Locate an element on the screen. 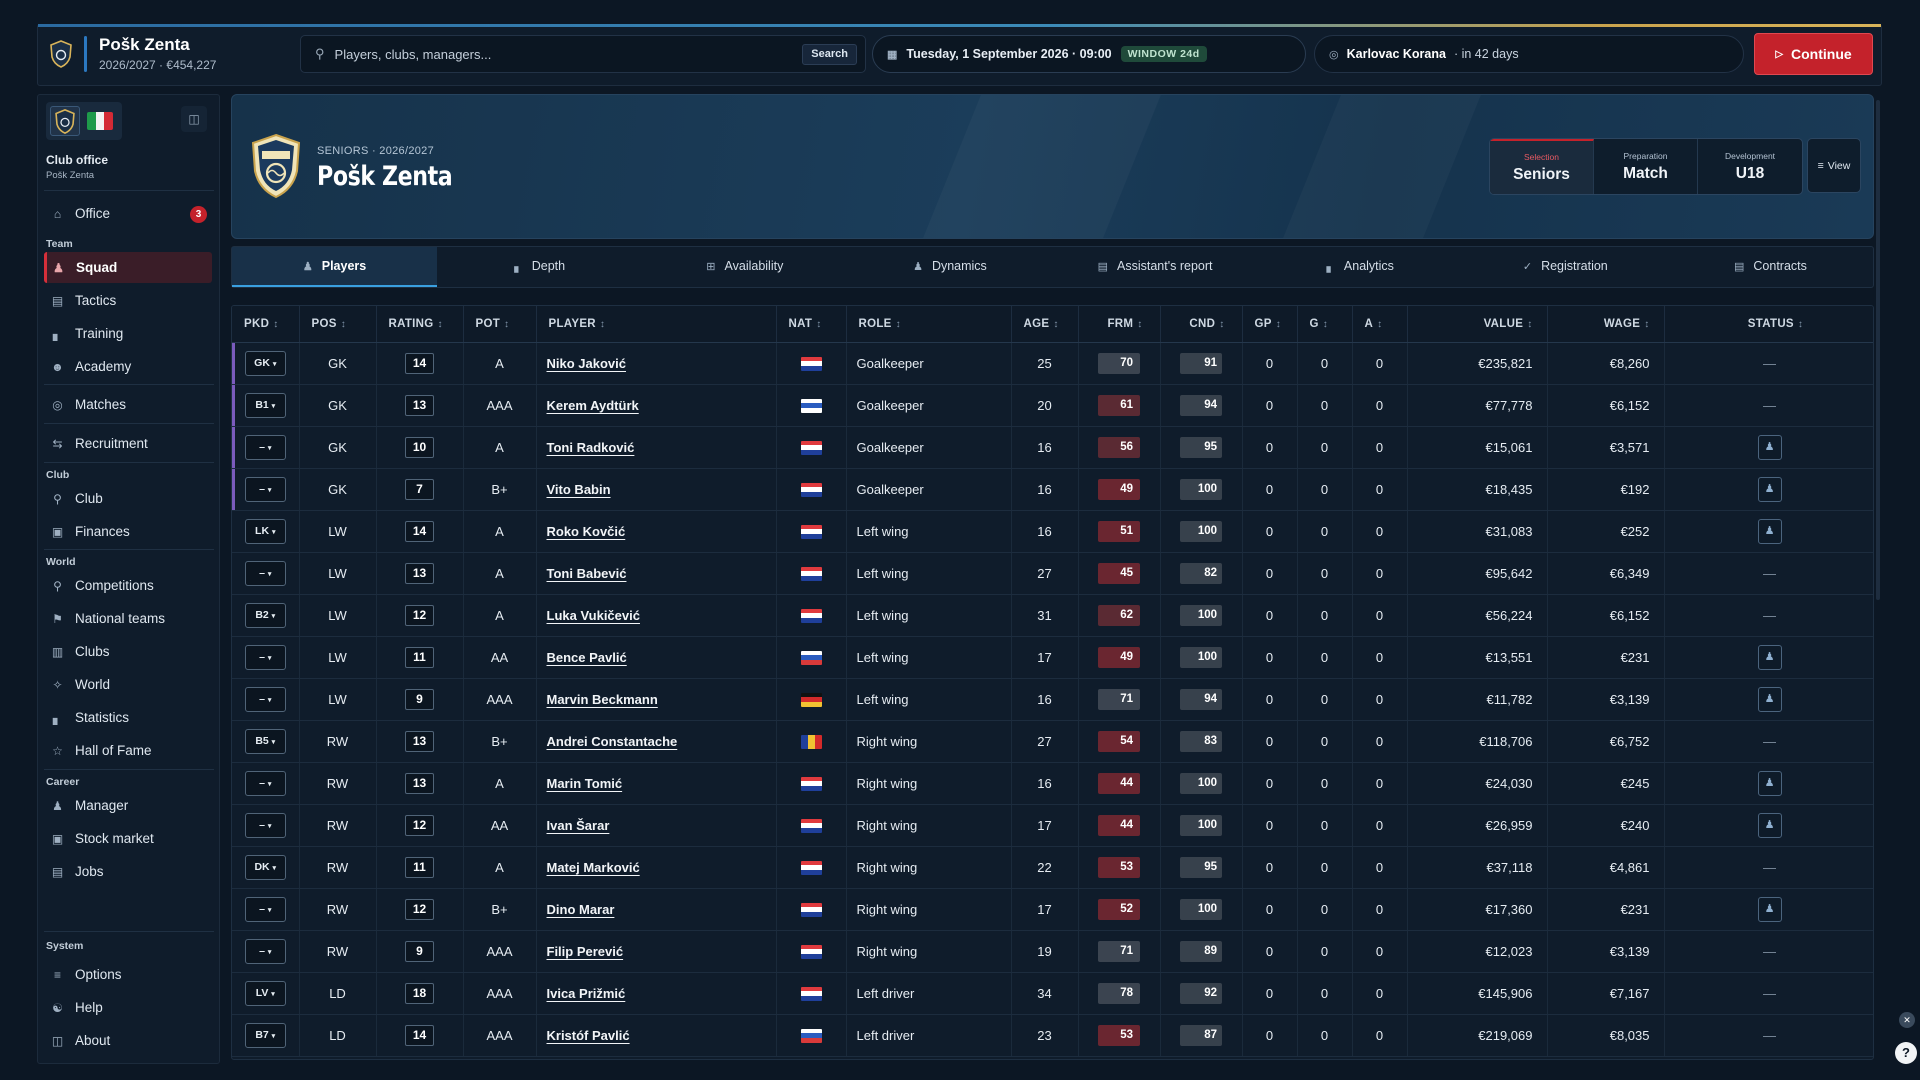  collapse-sidebar-icon: ◫ is located at coordinates (194, 119).